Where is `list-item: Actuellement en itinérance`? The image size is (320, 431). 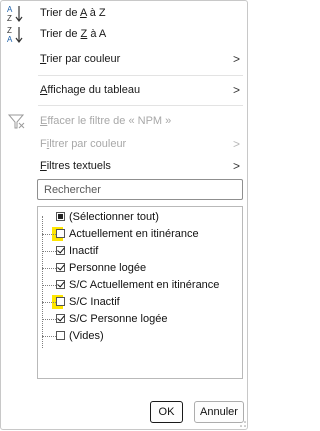 list-item: Actuellement en itinérance is located at coordinates (140, 234).